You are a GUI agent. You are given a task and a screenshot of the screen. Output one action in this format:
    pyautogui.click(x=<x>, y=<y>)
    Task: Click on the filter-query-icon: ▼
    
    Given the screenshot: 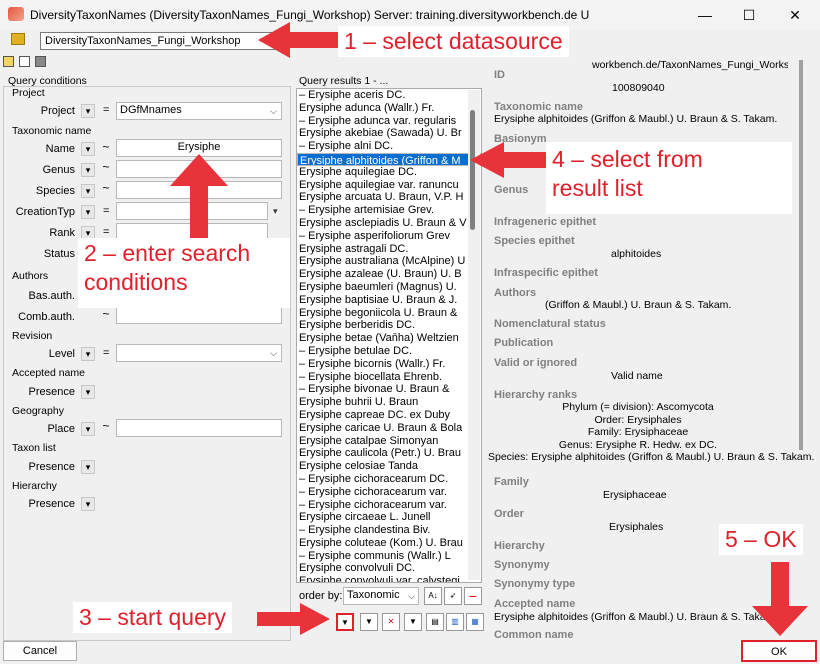 What is the action you would take?
    pyautogui.click(x=345, y=622)
    